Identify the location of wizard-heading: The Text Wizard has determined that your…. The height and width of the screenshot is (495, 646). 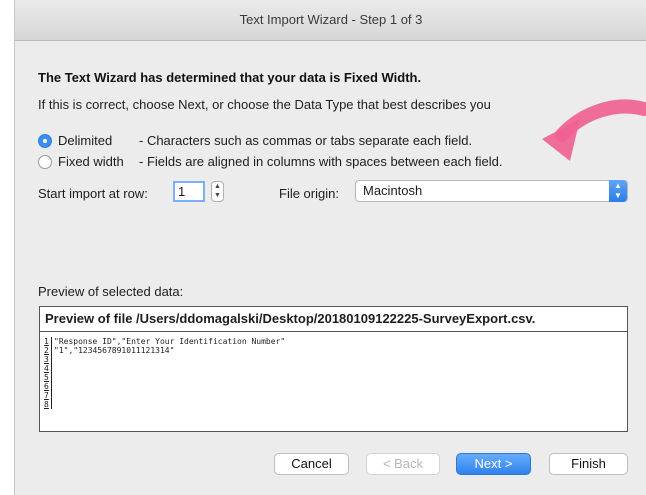
(230, 77).